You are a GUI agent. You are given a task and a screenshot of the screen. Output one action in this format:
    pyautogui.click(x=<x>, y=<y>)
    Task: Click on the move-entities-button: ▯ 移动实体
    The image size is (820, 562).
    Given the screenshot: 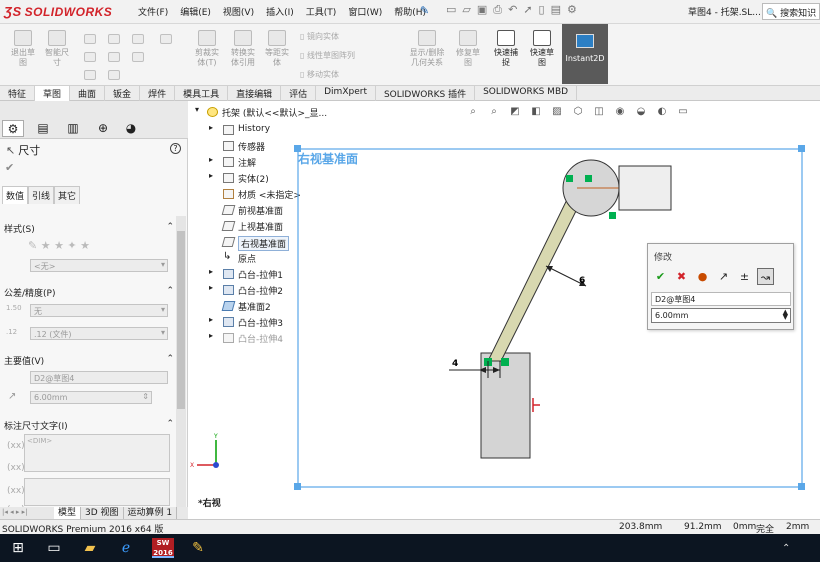 What is the action you would take?
    pyautogui.click(x=319, y=74)
    